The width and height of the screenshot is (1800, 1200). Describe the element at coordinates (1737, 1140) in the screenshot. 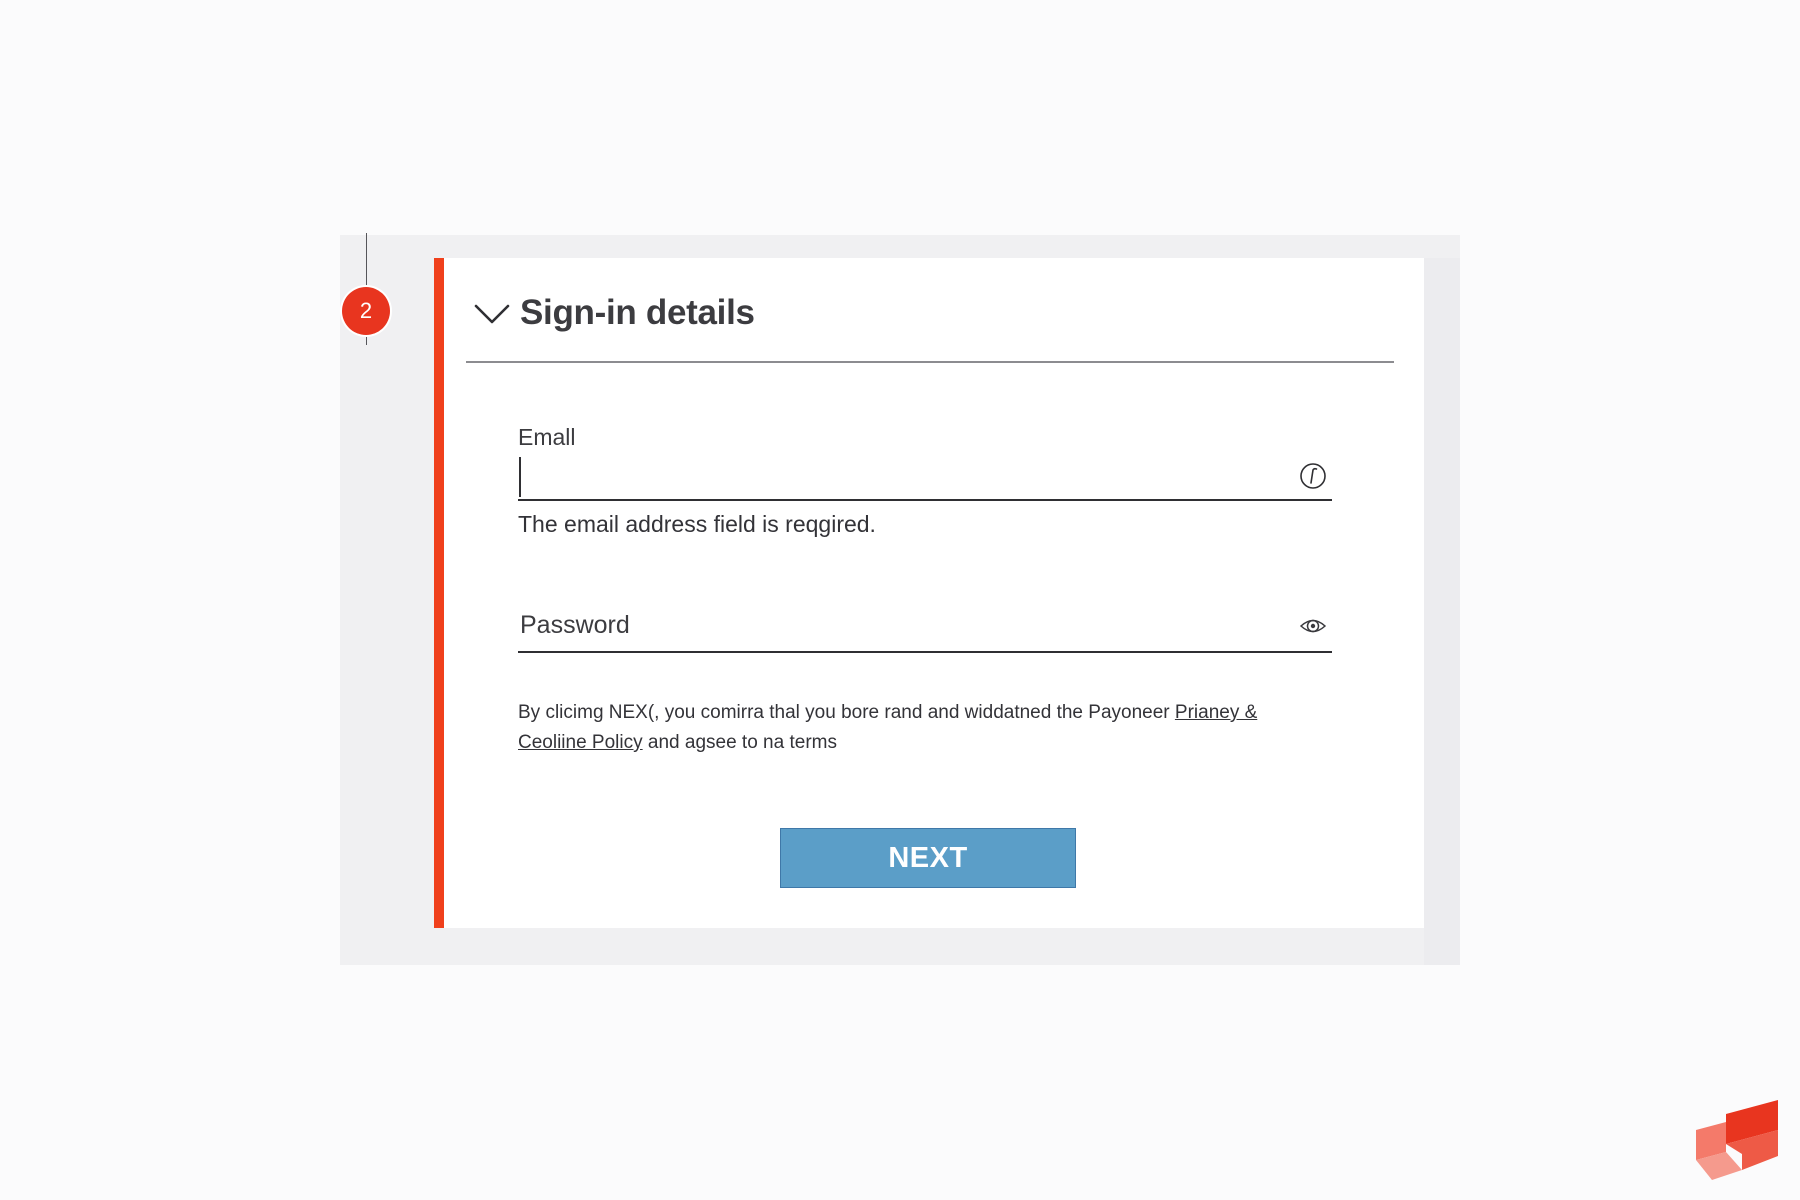

I see `brand-logo-icon` at that location.